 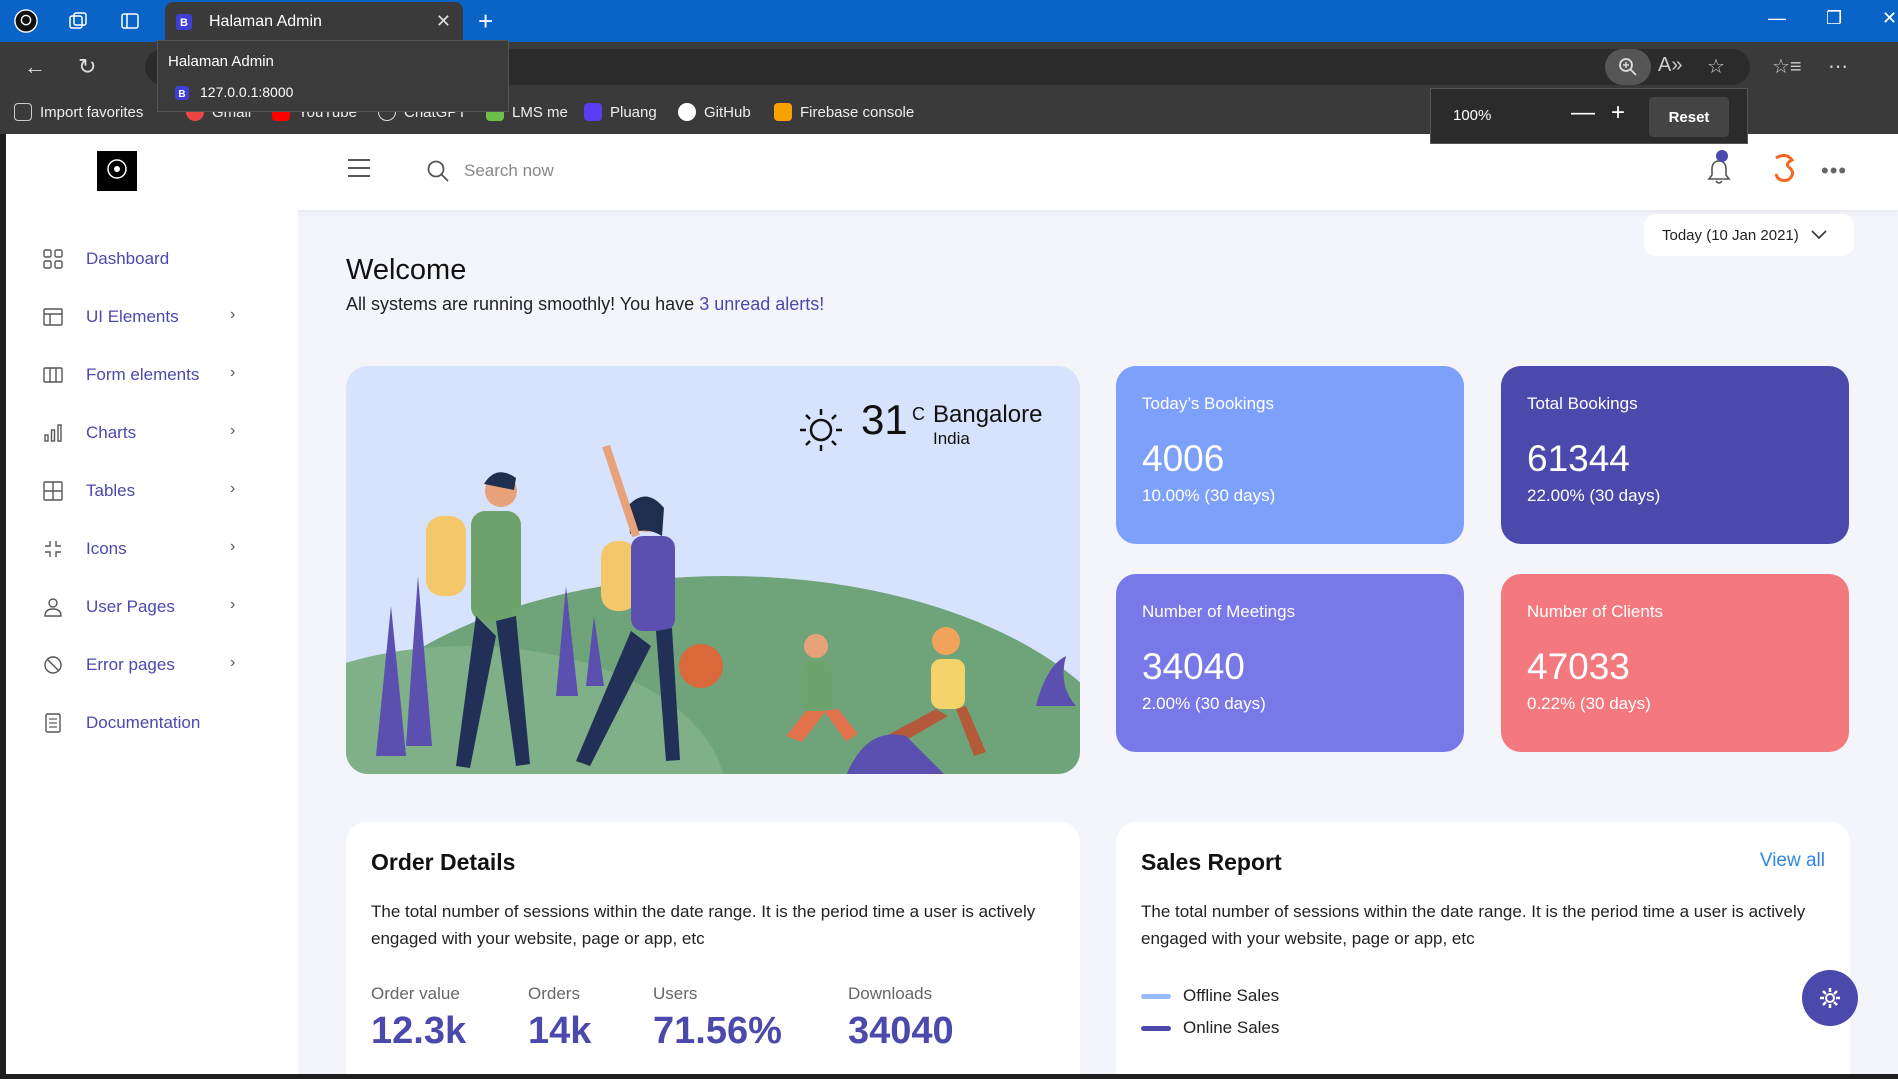 I want to click on view-all-link: View all, so click(x=1792, y=861).